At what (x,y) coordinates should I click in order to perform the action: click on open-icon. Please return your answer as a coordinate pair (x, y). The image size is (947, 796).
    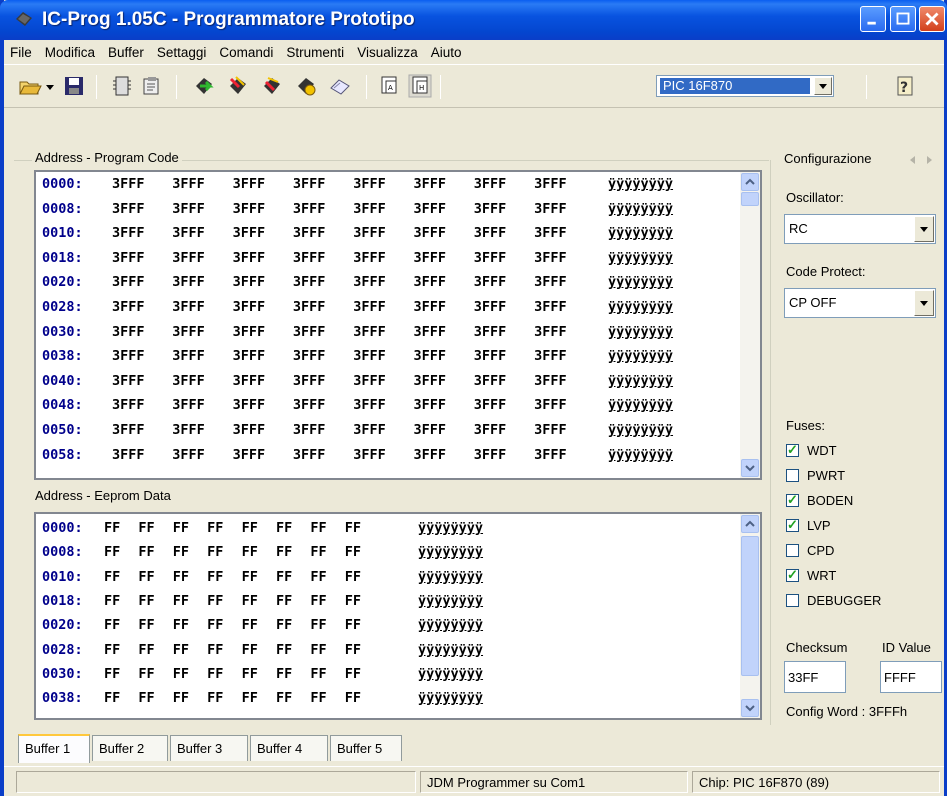
    Looking at the image, I should click on (30, 86).